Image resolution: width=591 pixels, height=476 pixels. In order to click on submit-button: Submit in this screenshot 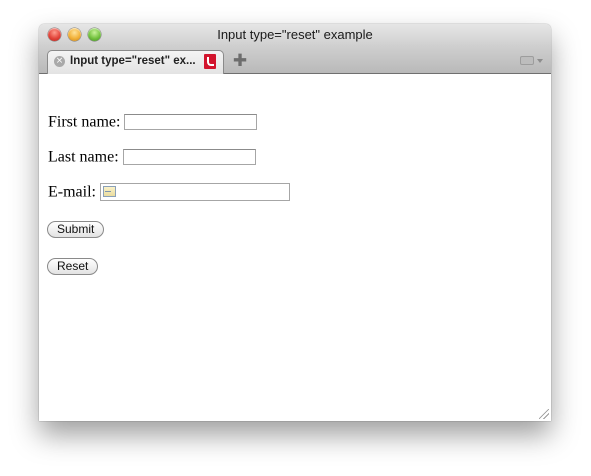, I will do `click(76, 229)`.